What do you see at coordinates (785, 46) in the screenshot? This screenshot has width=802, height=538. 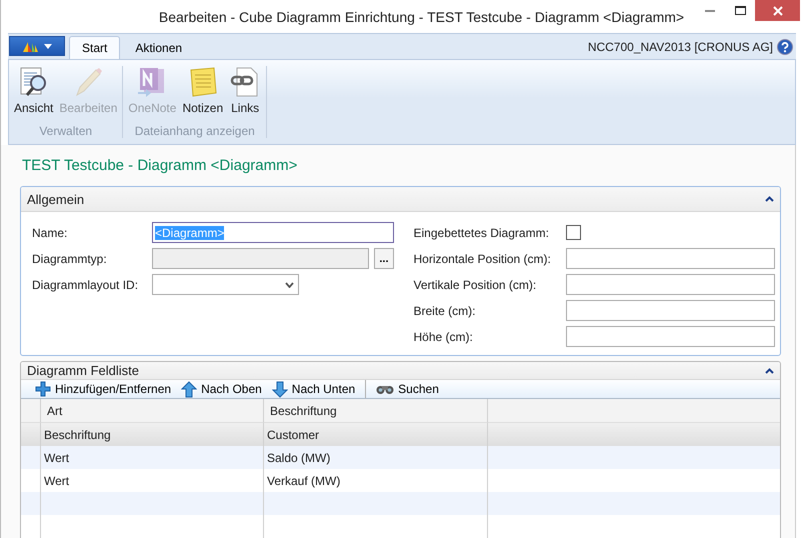 I see `help-icon` at bounding box center [785, 46].